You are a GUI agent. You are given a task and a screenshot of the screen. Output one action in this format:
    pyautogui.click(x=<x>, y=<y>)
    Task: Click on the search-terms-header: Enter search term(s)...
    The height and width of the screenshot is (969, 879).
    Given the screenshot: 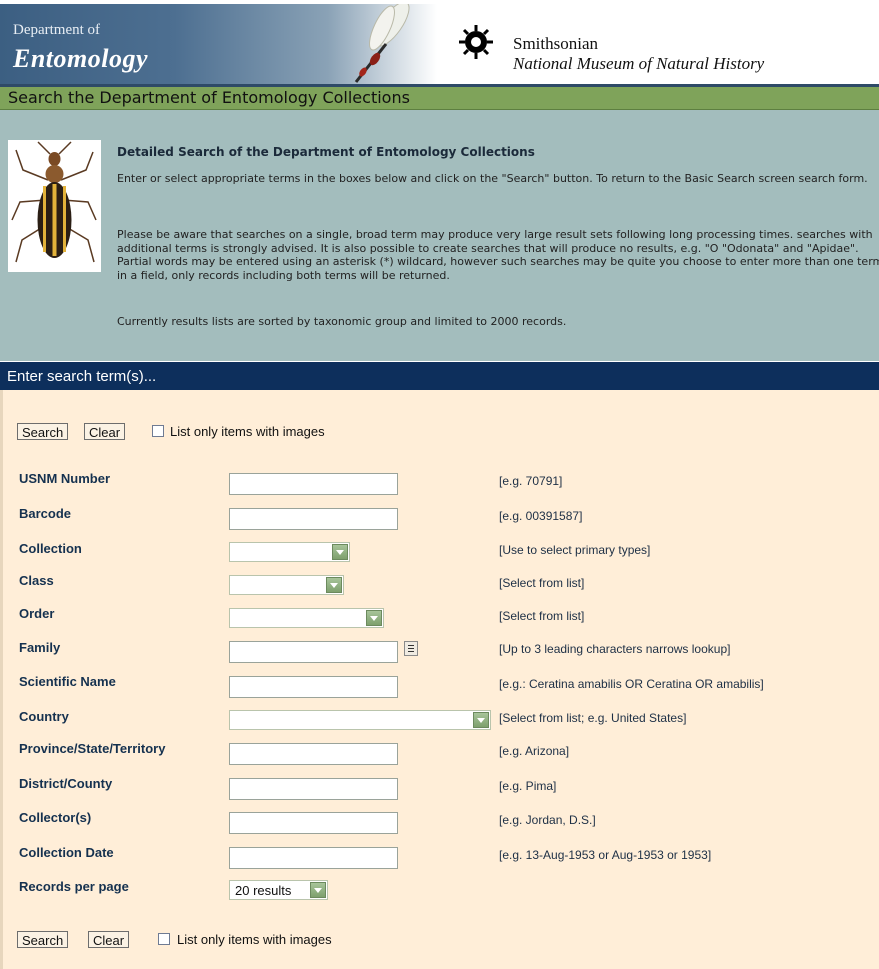 What is the action you would take?
    pyautogui.click(x=439, y=376)
    